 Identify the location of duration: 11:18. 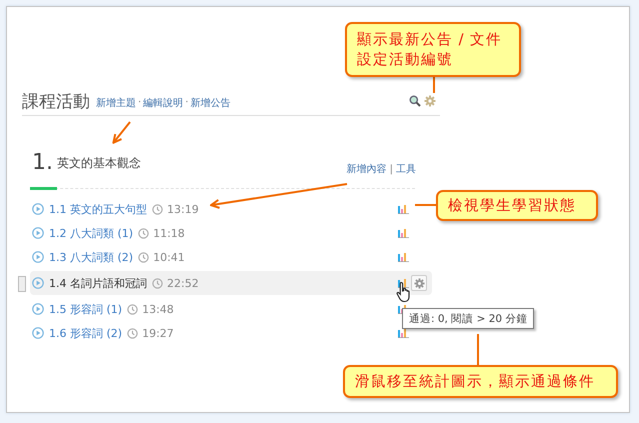
(169, 233).